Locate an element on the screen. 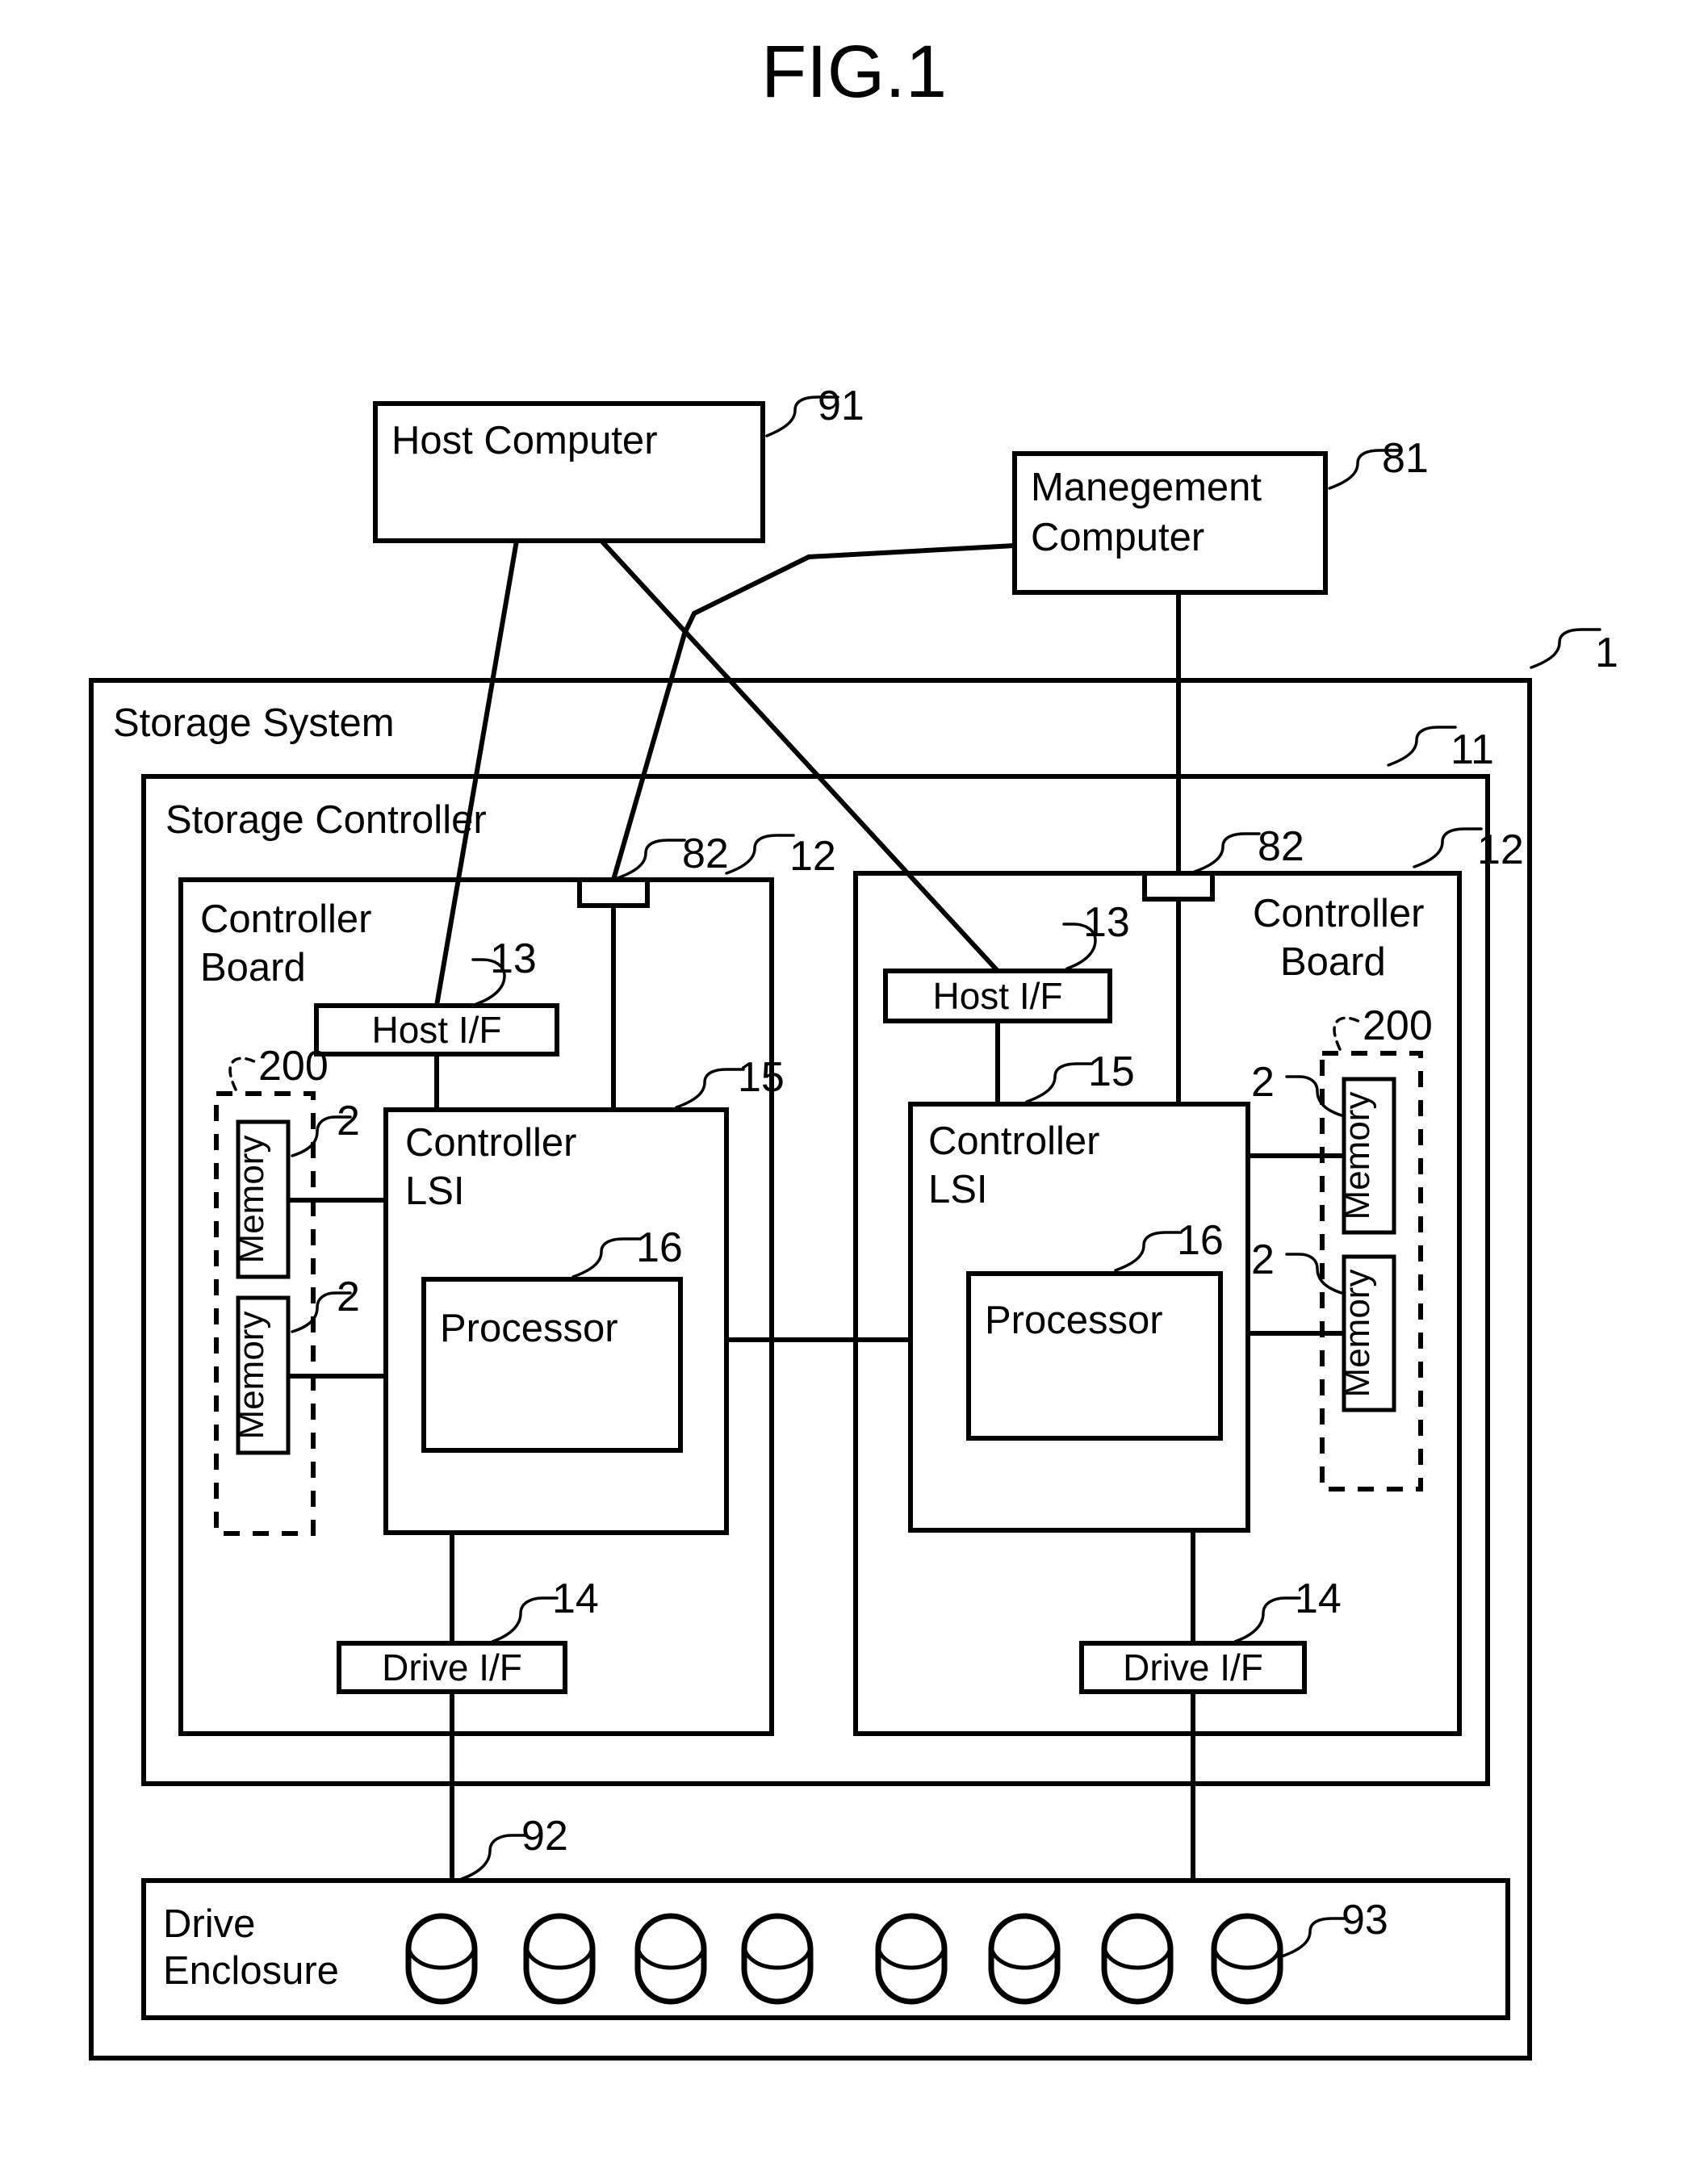 Image resolution: width=1708 pixels, height=2184 pixels. ref-82-left: 82 is located at coordinates (705, 854).